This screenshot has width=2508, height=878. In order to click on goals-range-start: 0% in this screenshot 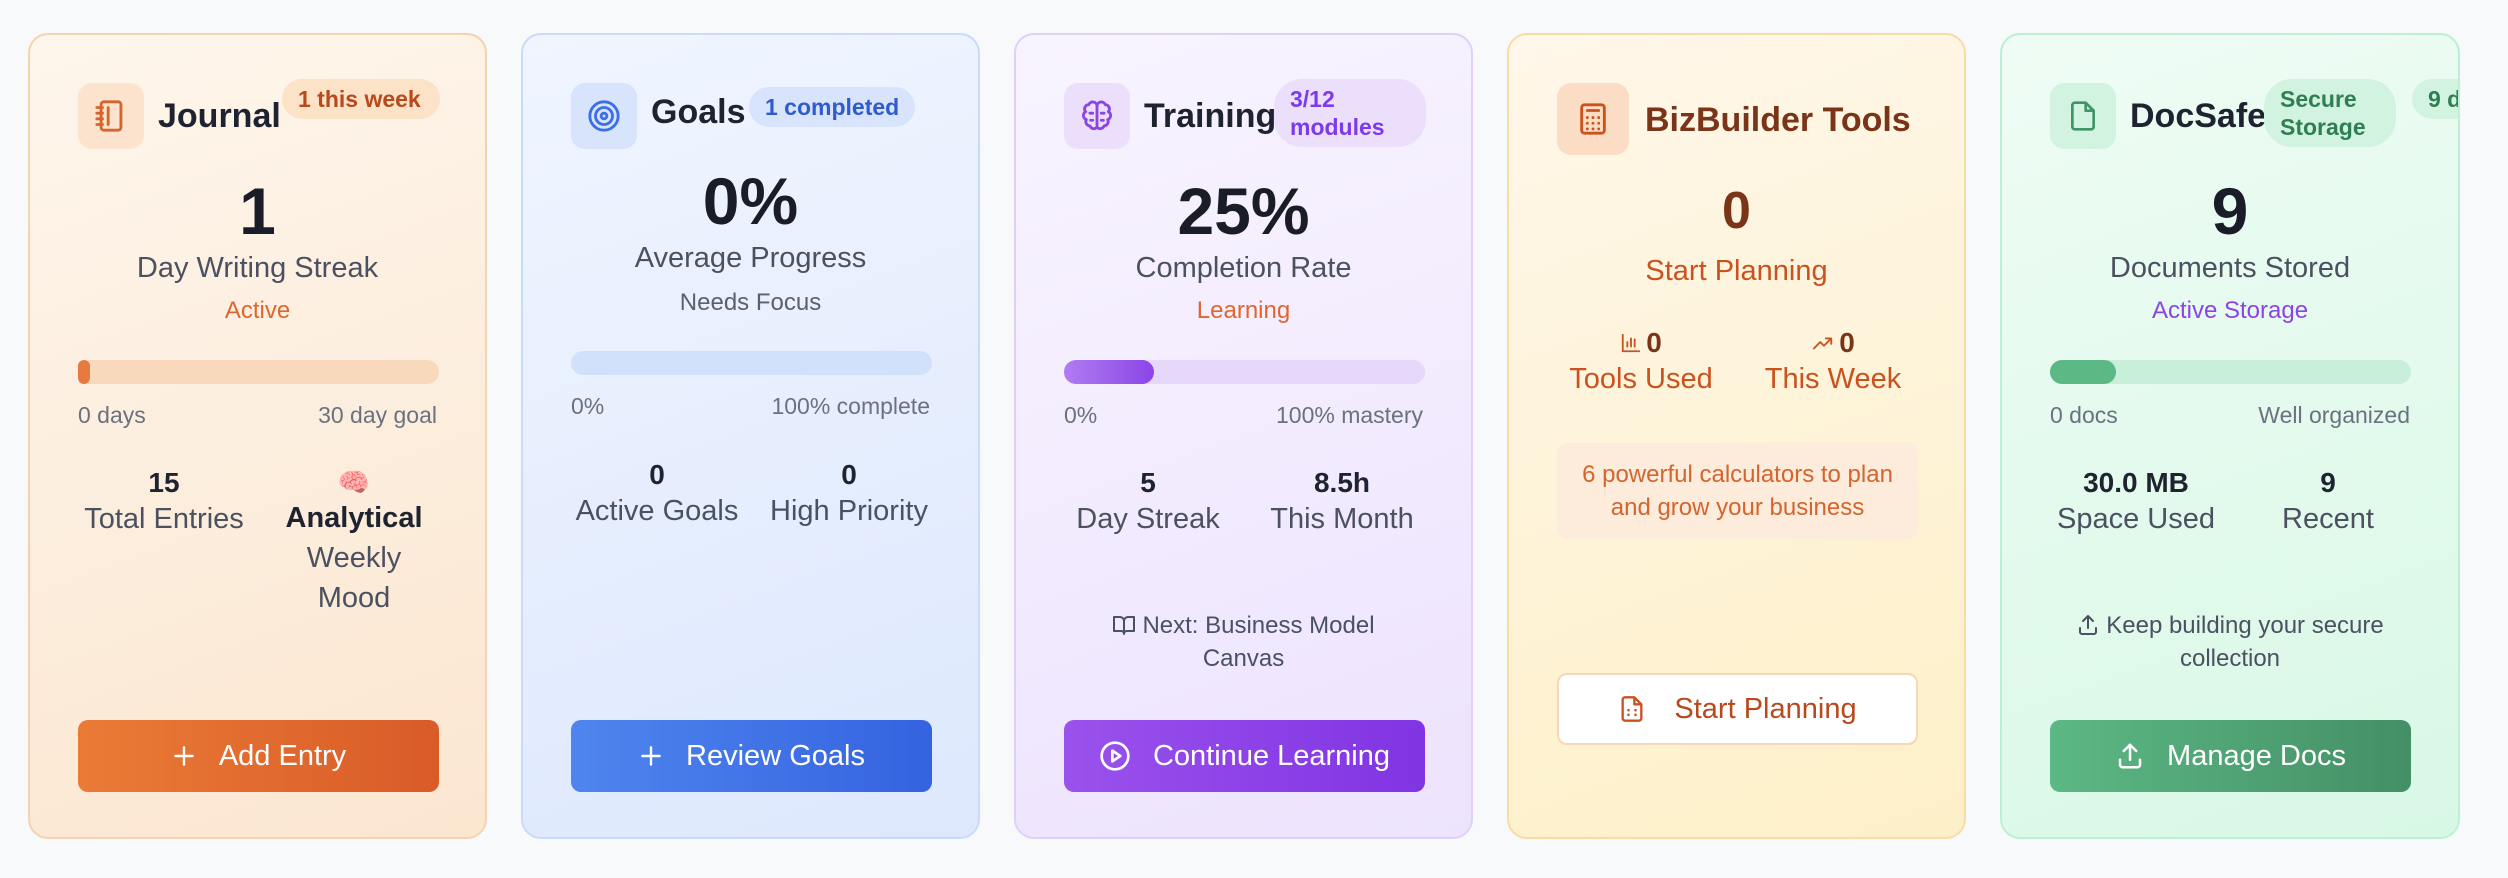, I will do `click(588, 406)`.